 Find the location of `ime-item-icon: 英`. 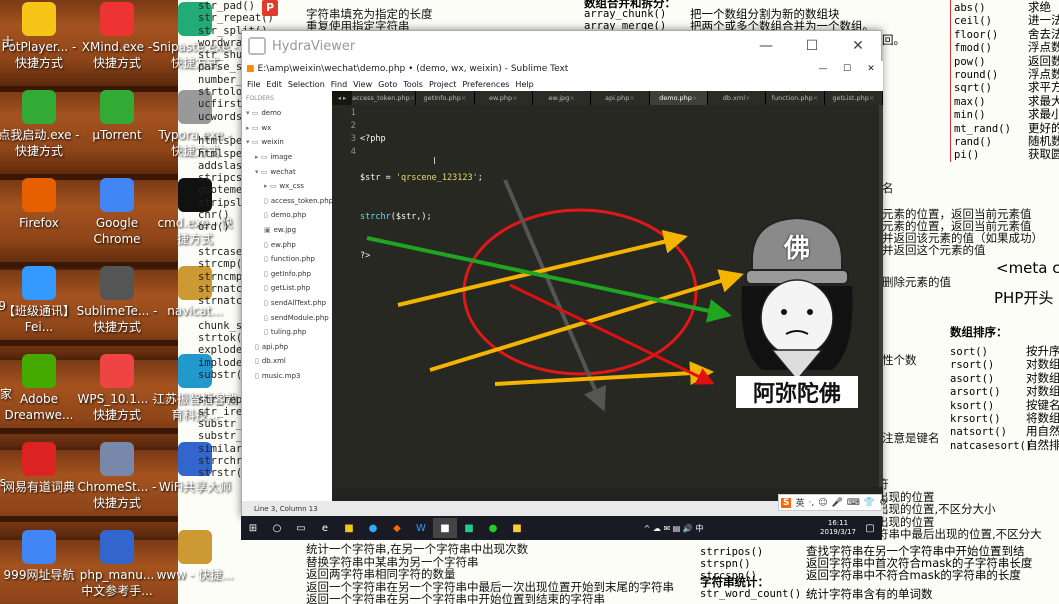

ime-item-icon: 英 is located at coordinates (799, 502).